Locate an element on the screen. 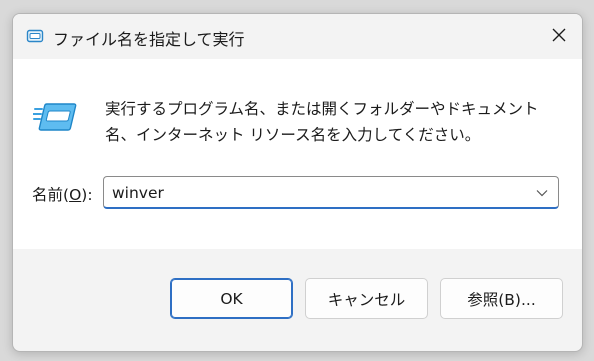 The height and width of the screenshot is (361, 594). chevron-down-icon is located at coordinates (542, 193).